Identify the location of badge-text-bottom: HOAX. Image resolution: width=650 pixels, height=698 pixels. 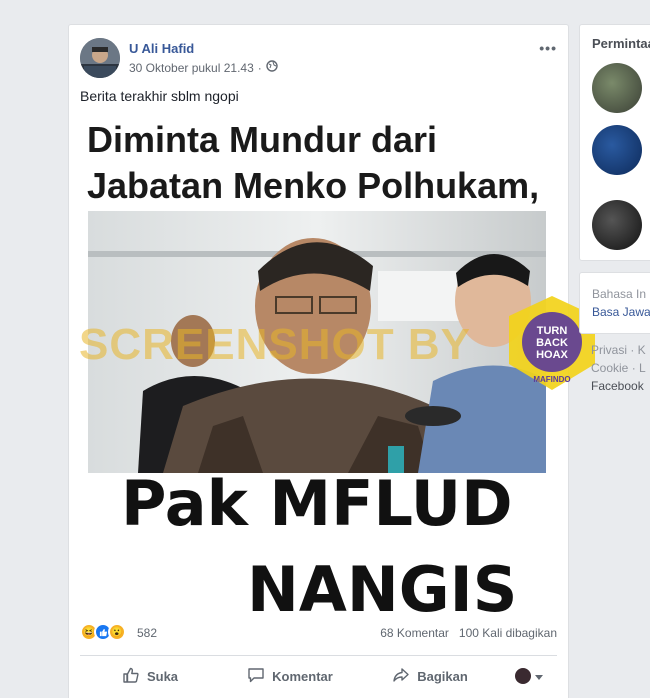
(552, 355).